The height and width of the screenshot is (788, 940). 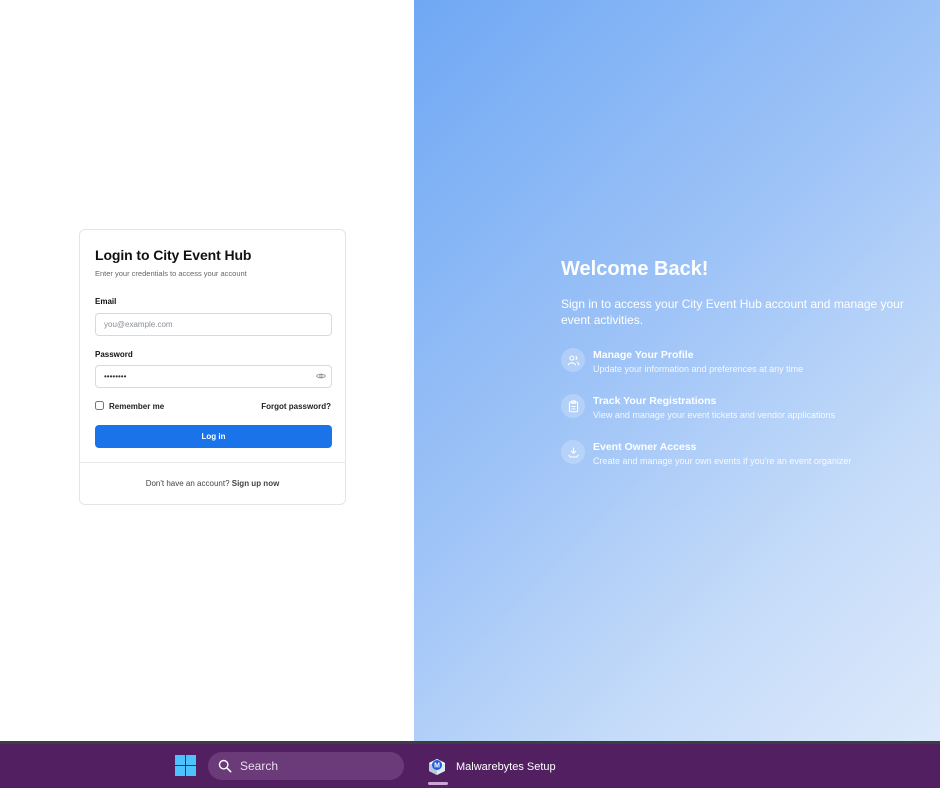 I want to click on svg-text: M, so click(x=437, y=766).